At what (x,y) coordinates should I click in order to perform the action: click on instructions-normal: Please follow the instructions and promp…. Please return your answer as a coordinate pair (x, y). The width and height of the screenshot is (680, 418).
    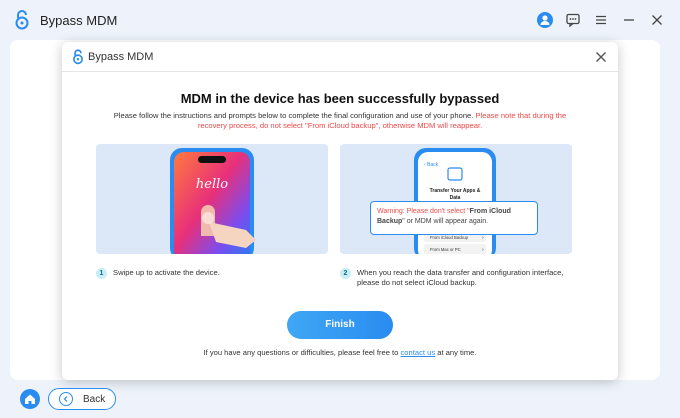
    Looking at the image, I should click on (294, 115).